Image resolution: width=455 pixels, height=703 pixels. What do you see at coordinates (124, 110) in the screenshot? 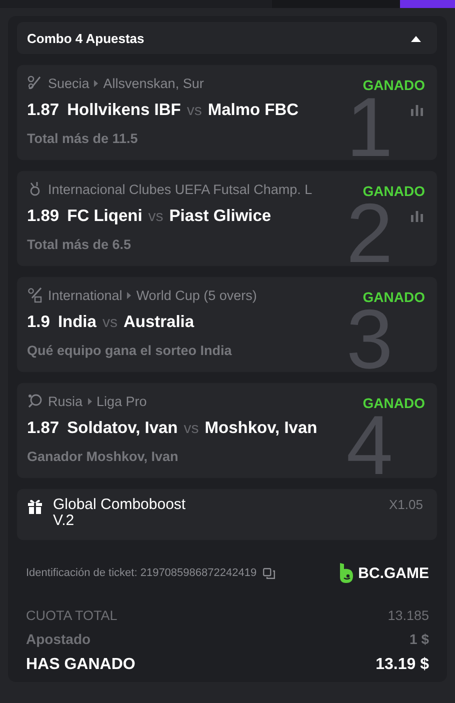
I see `team-name: Hollvikens IBF` at bounding box center [124, 110].